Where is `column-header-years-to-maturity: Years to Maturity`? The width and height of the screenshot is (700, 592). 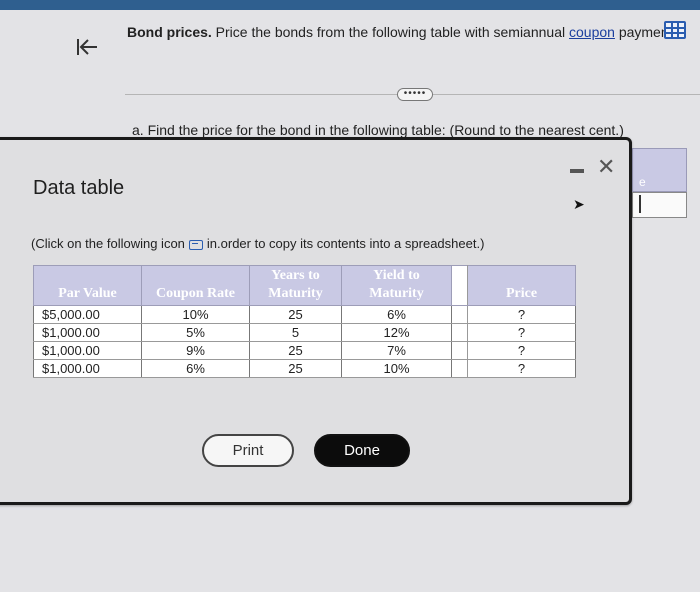
column-header-years-to-maturity: Years to Maturity is located at coordinates (295, 285).